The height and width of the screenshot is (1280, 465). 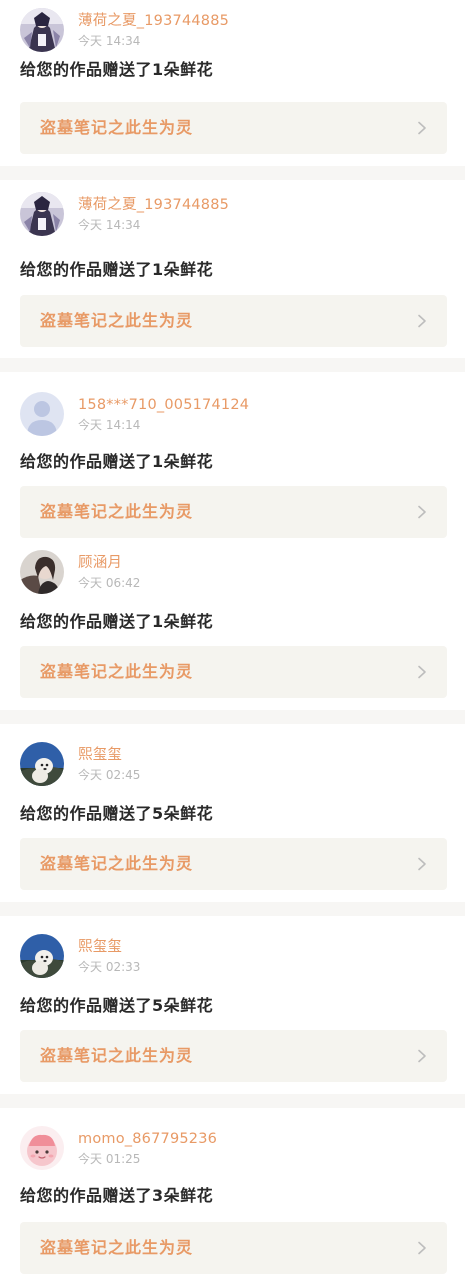 What do you see at coordinates (109, 424) in the screenshot?
I see `timestamp: 今天 14:14` at bounding box center [109, 424].